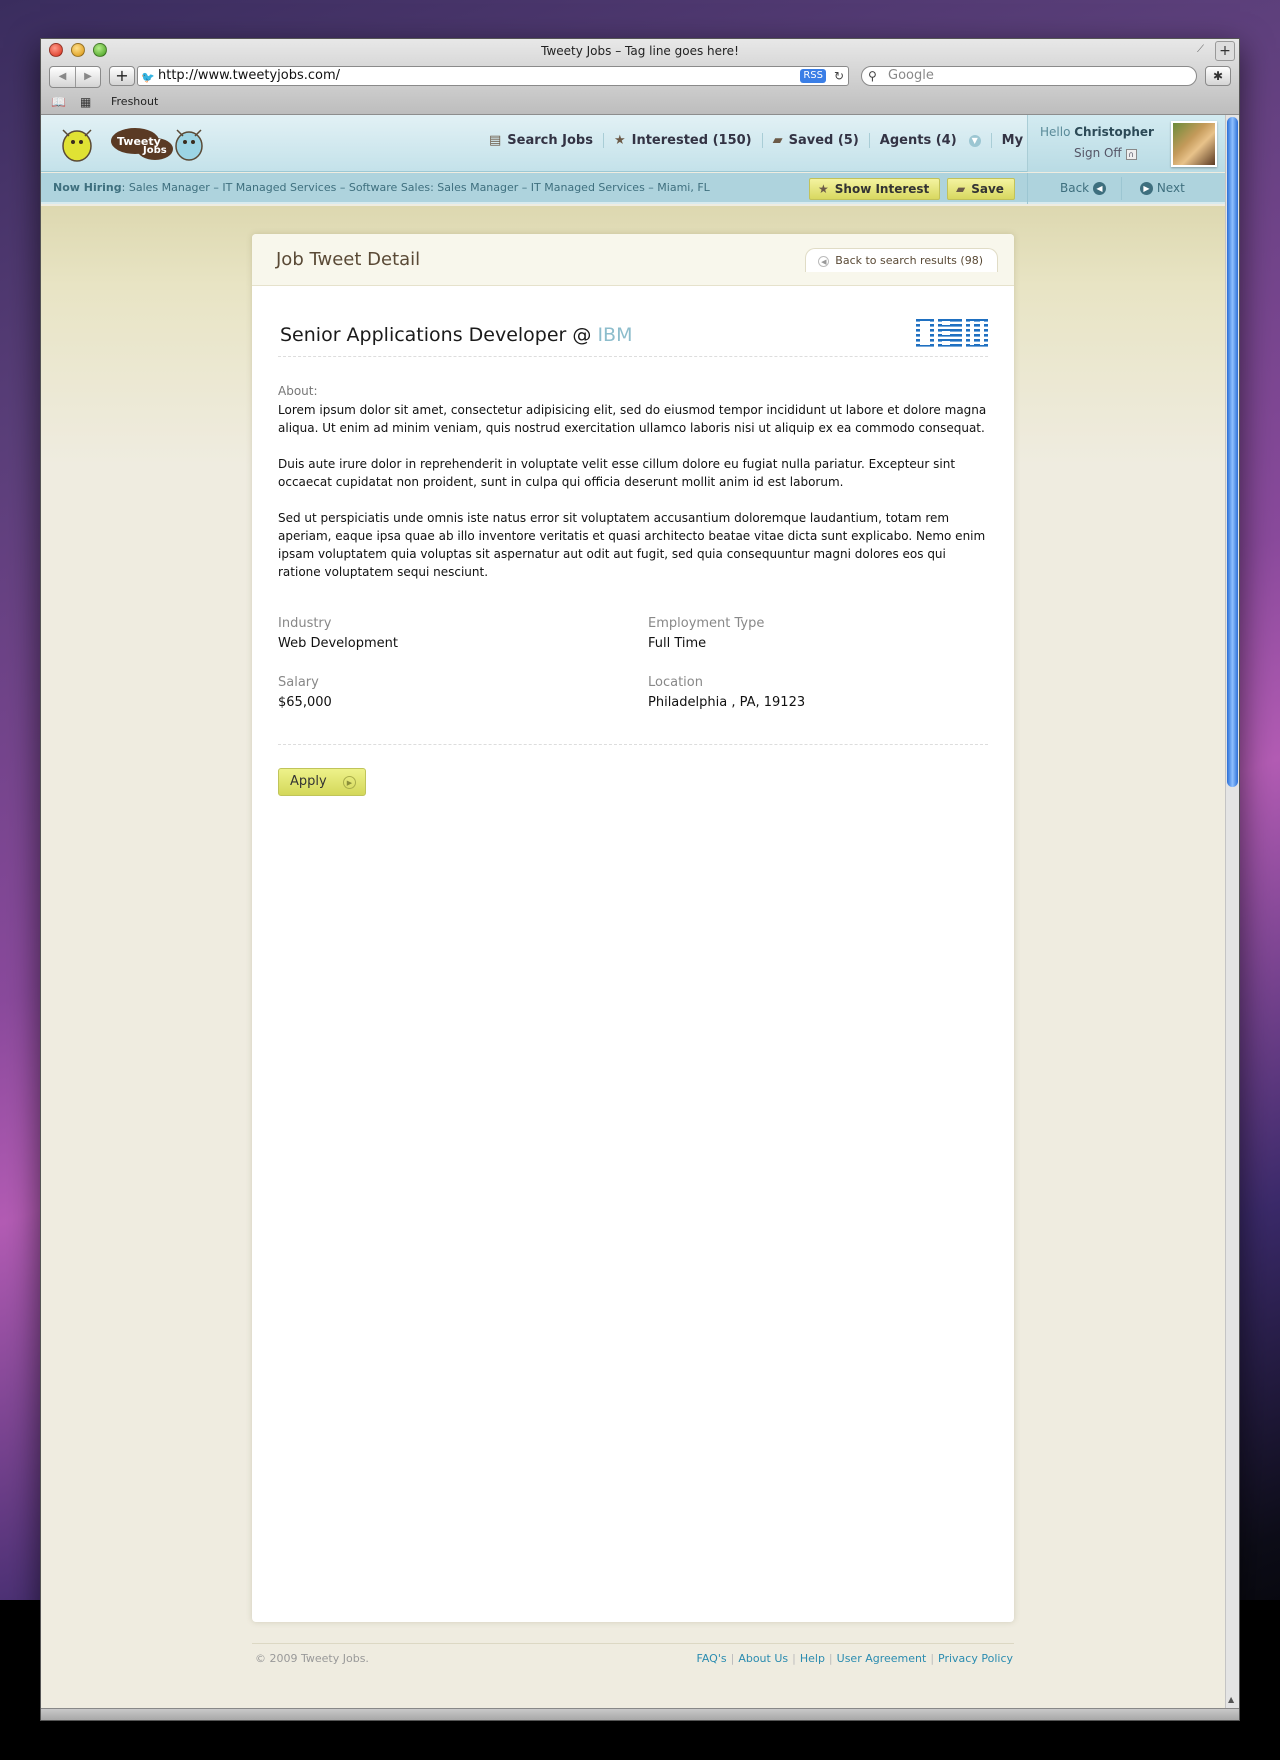 The image size is (1280, 1760). I want to click on nav-agents-label: Agents (4), so click(918, 140).